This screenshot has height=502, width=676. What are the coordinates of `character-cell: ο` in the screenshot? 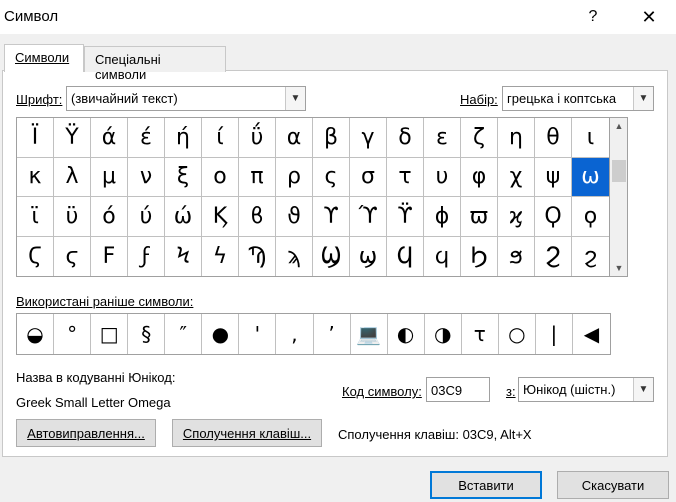 It's located at (220, 177).